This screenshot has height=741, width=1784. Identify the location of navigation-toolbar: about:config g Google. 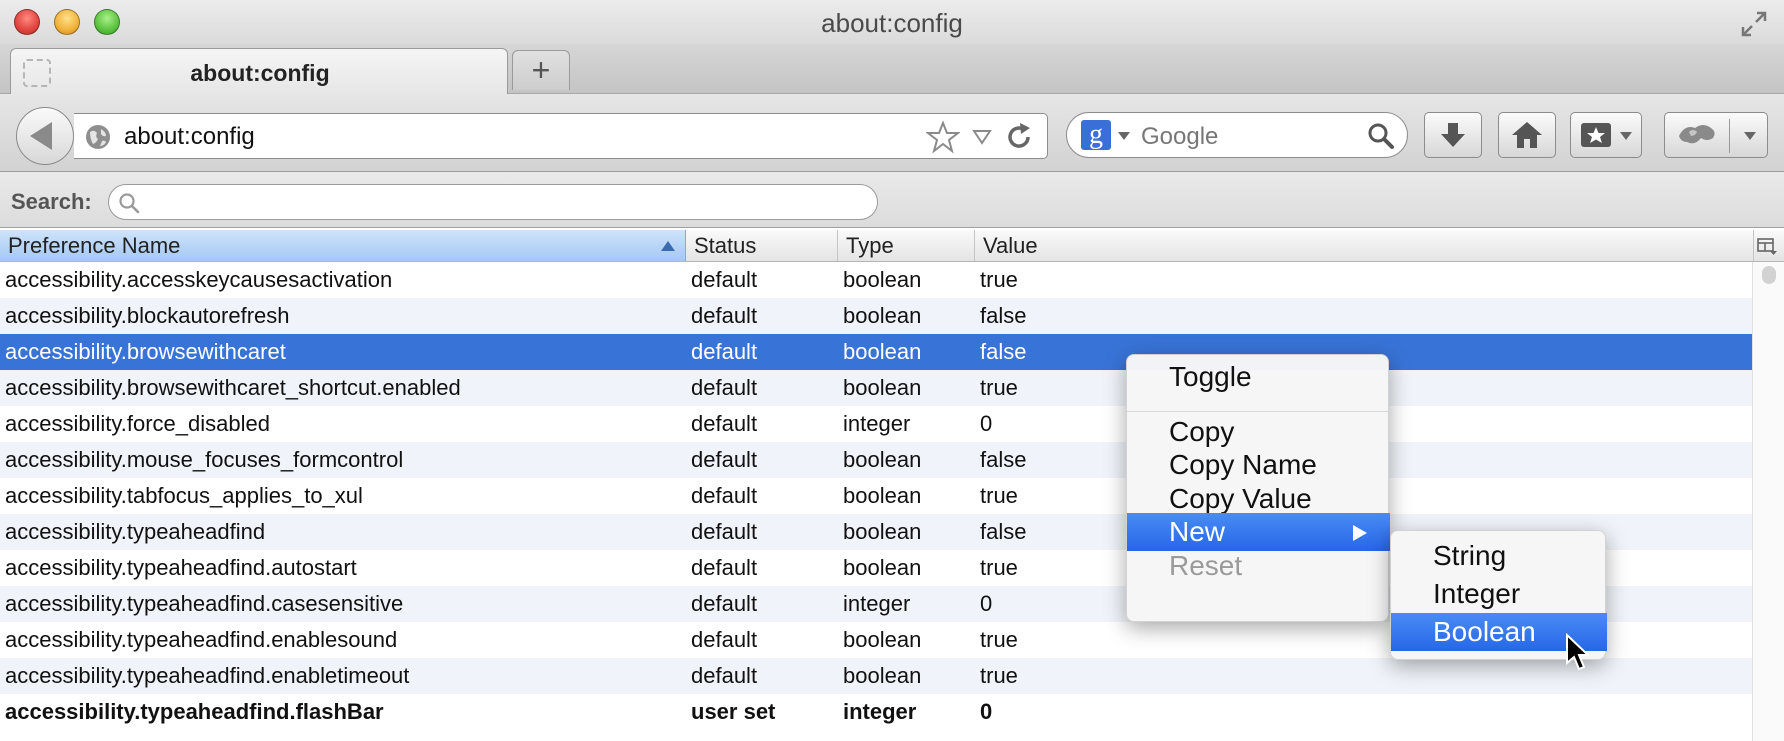
(892, 133).